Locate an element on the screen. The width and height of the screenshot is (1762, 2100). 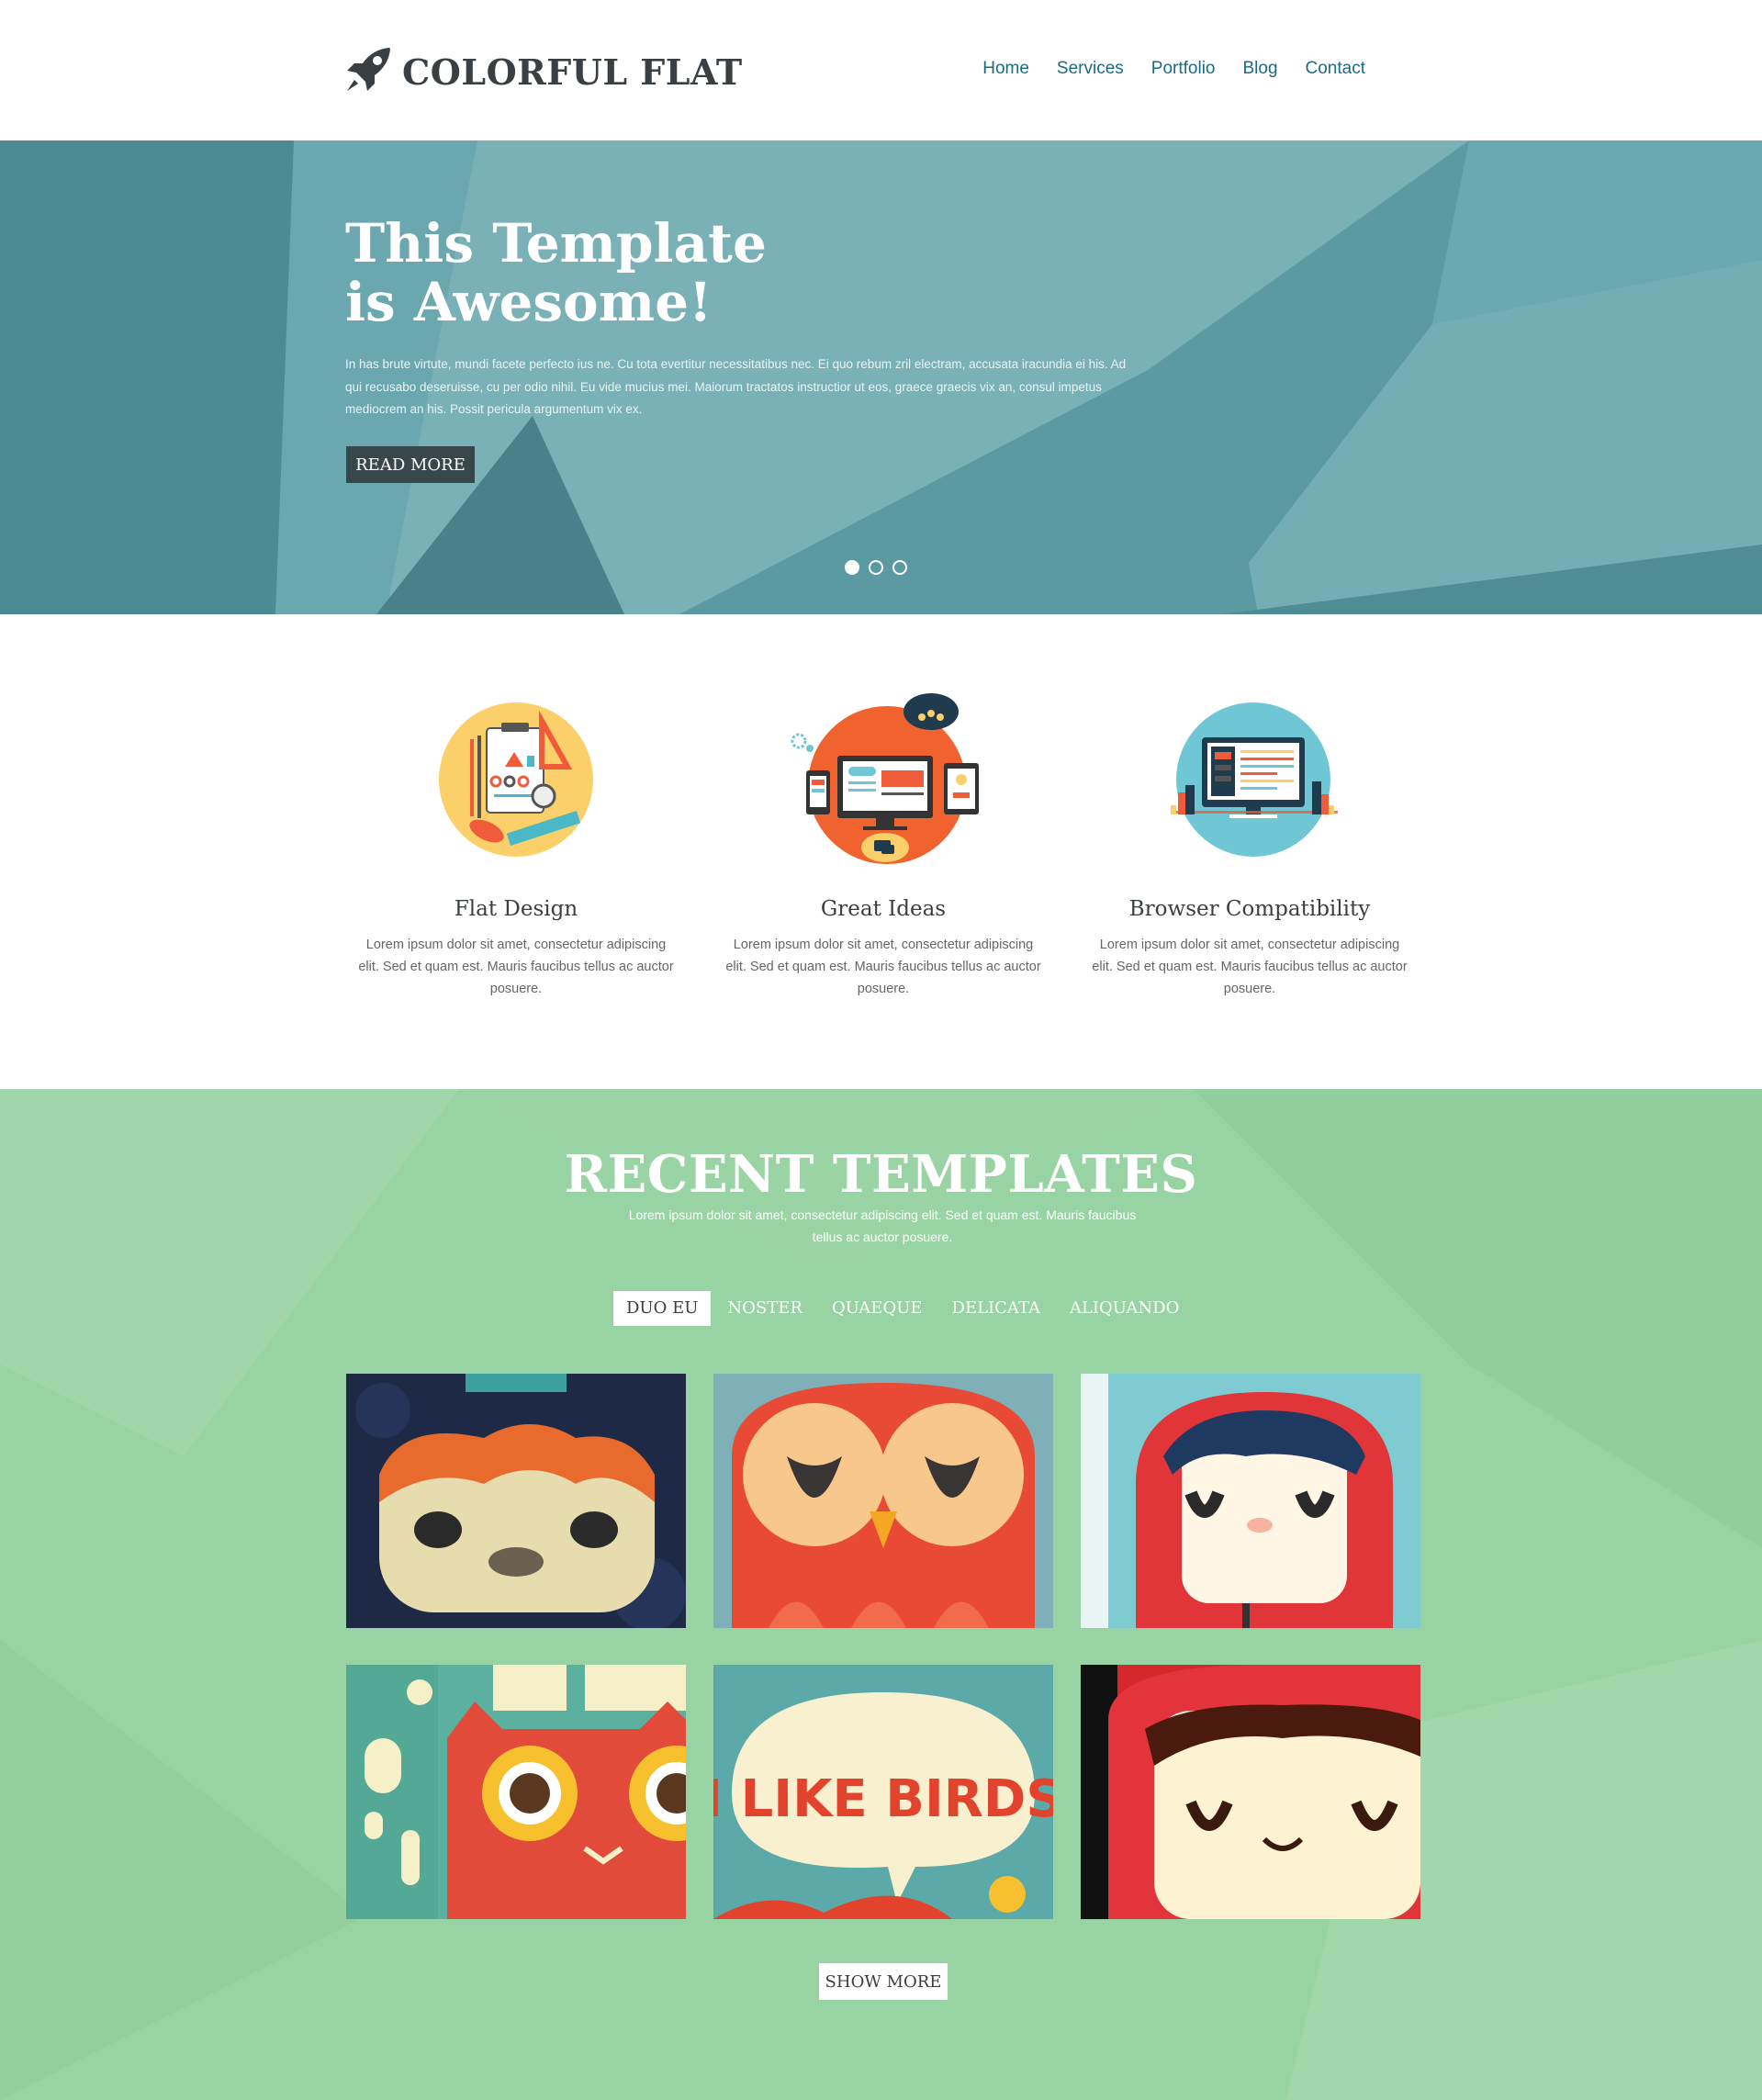
feature-title: Great Ideas is located at coordinates (883, 909).